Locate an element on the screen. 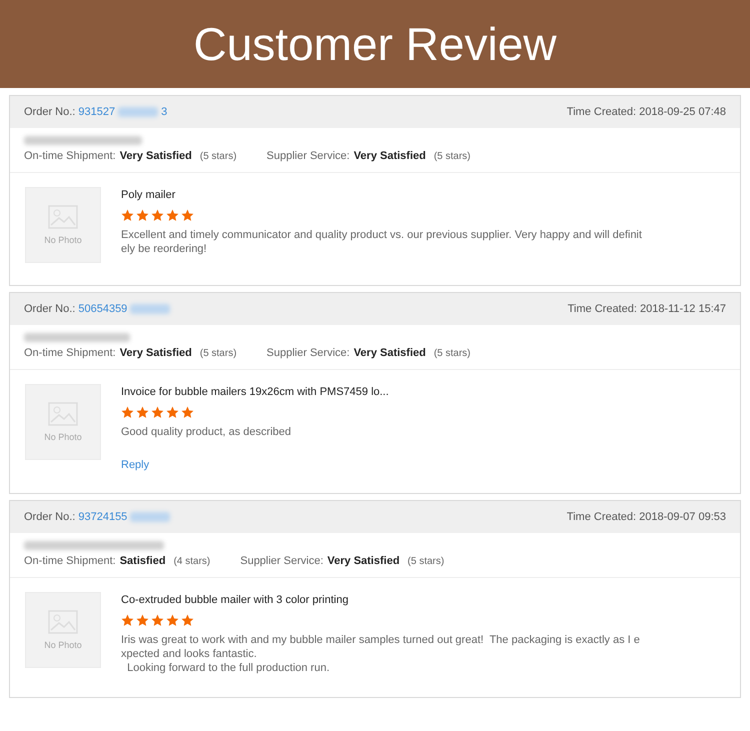  banner-title: Customer Review is located at coordinates (375, 44).